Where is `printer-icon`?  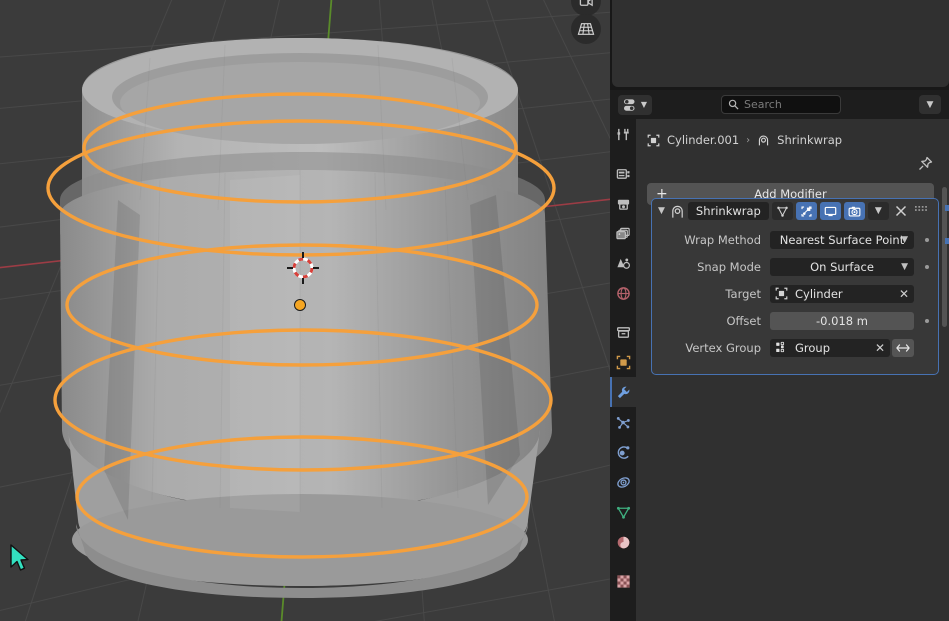
printer-icon is located at coordinates (623, 204).